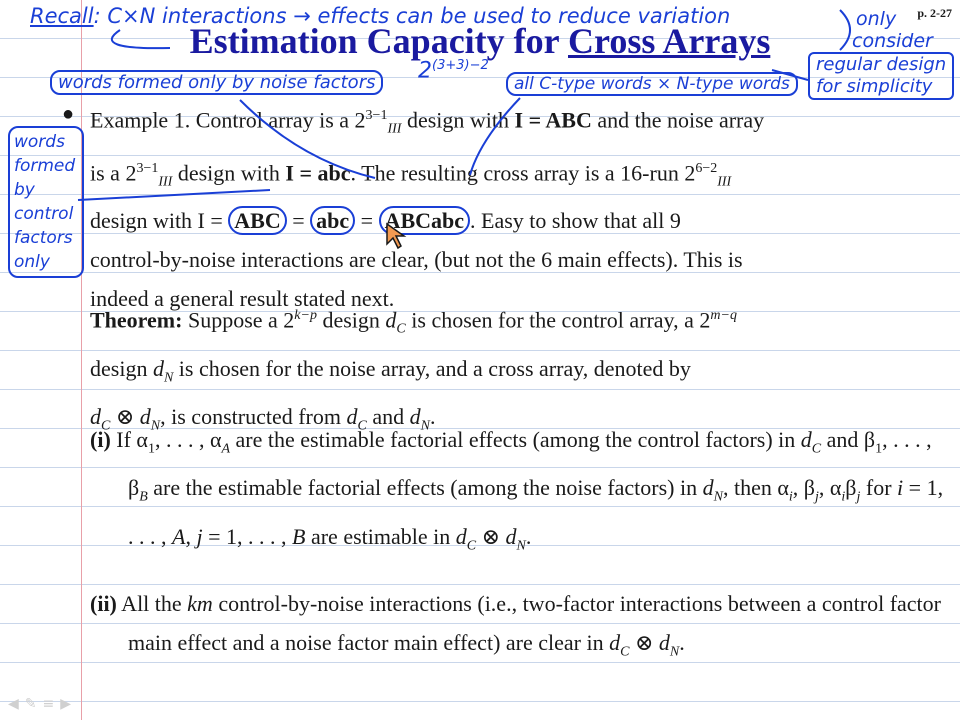 The width and height of the screenshot is (960, 720). I want to click on menu-icon: ≡, so click(52, 704).